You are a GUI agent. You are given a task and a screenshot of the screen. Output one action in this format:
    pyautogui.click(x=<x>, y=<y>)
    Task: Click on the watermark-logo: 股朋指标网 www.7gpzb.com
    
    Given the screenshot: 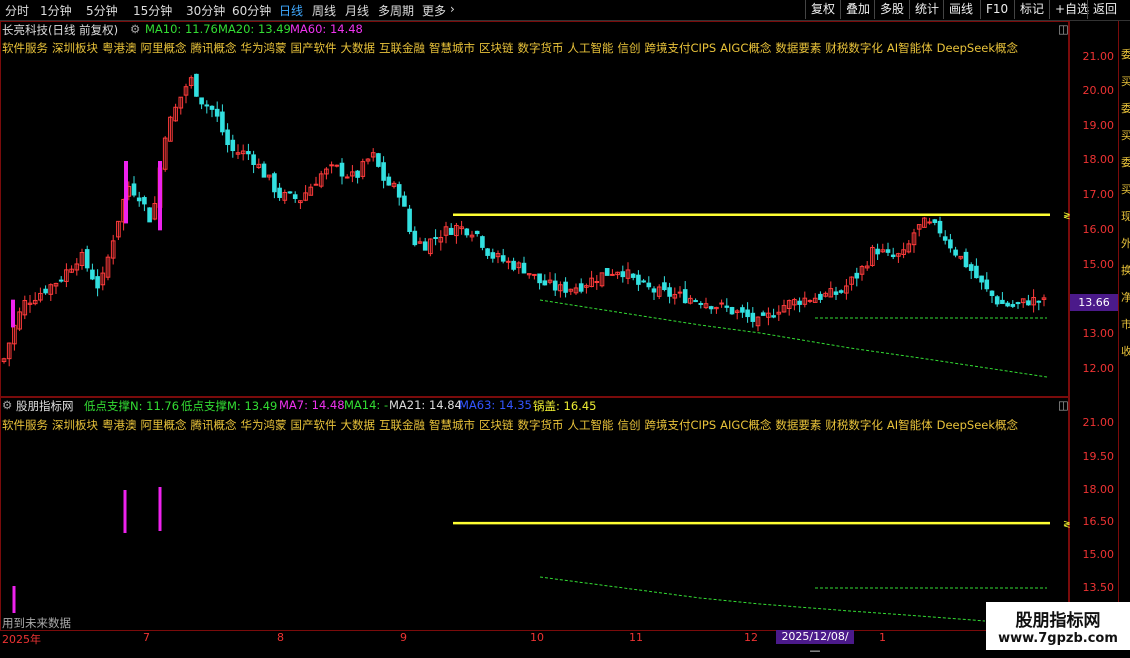 What is the action you would take?
    pyautogui.click(x=1058, y=626)
    